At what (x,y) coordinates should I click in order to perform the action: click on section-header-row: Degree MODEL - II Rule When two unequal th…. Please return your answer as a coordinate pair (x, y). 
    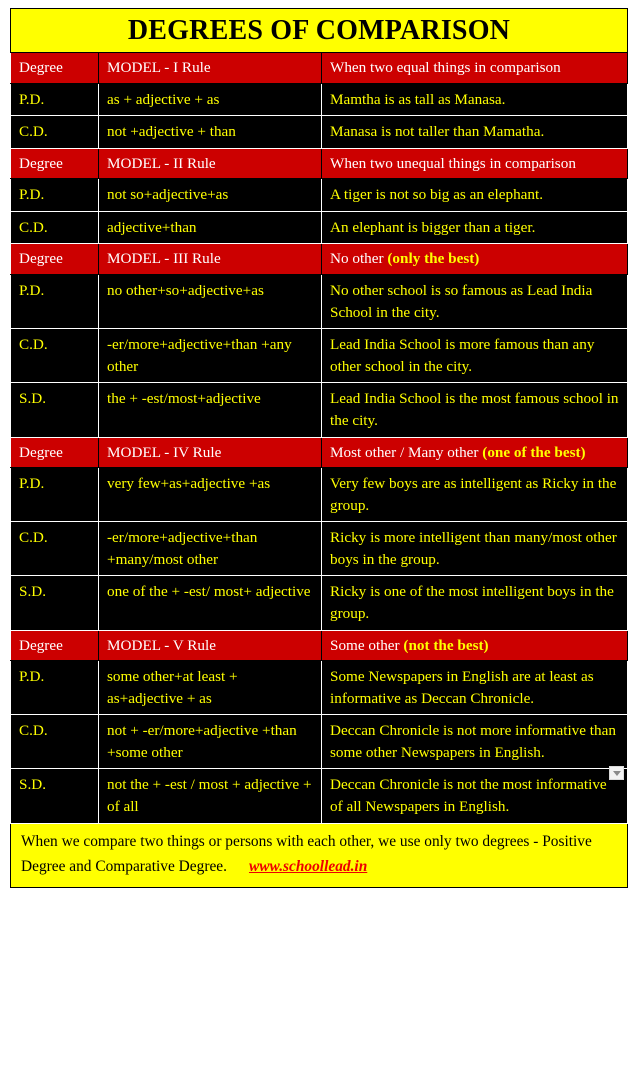
    Looking at the image, I should click on (319, 163).